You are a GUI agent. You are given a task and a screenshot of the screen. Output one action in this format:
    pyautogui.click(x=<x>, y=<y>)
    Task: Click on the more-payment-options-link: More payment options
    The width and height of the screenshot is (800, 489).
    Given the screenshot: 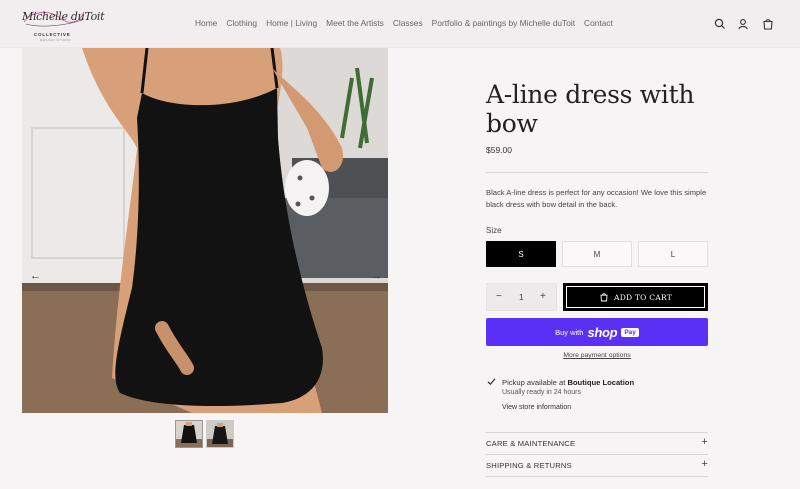 What is the action you would take?
    pyautogui.click(x=597, y=355)
    